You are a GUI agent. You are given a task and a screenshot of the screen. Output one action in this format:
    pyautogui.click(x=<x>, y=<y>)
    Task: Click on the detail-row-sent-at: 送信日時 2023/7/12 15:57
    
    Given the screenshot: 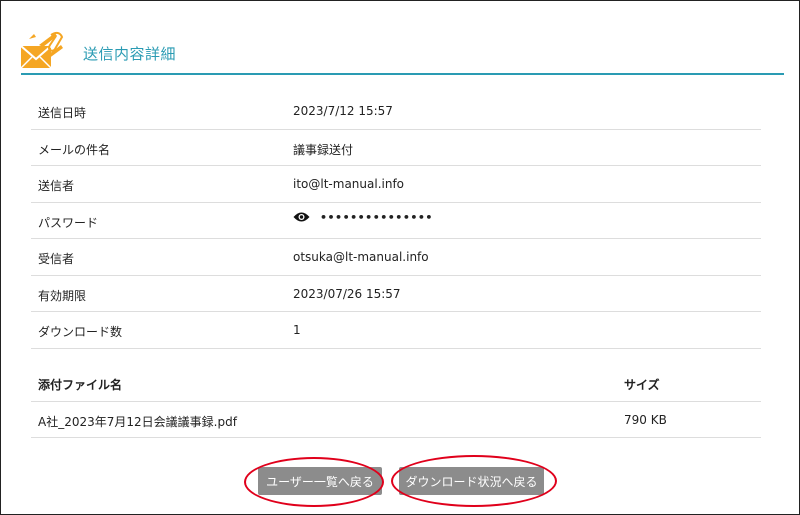 What is the action you would take?
    pyautogui.click(x=396, y=111)
    